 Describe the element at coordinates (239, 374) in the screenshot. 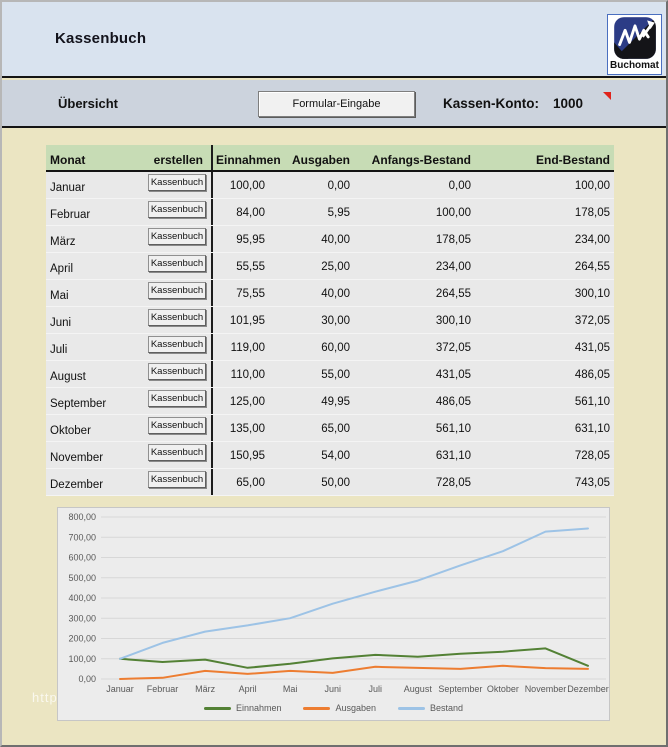

I see `cell-einnahmen: 110,00` at that location.